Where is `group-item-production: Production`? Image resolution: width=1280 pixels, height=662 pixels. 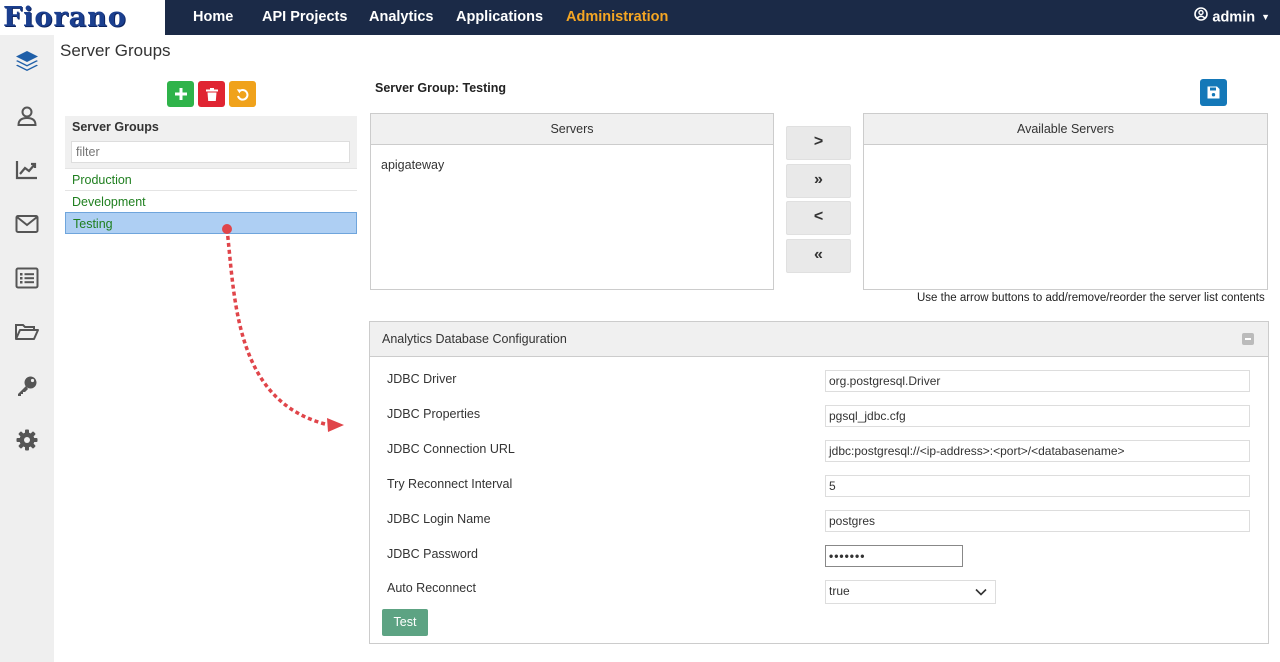 group-item-production: Production is located at coordinates (211, 179).